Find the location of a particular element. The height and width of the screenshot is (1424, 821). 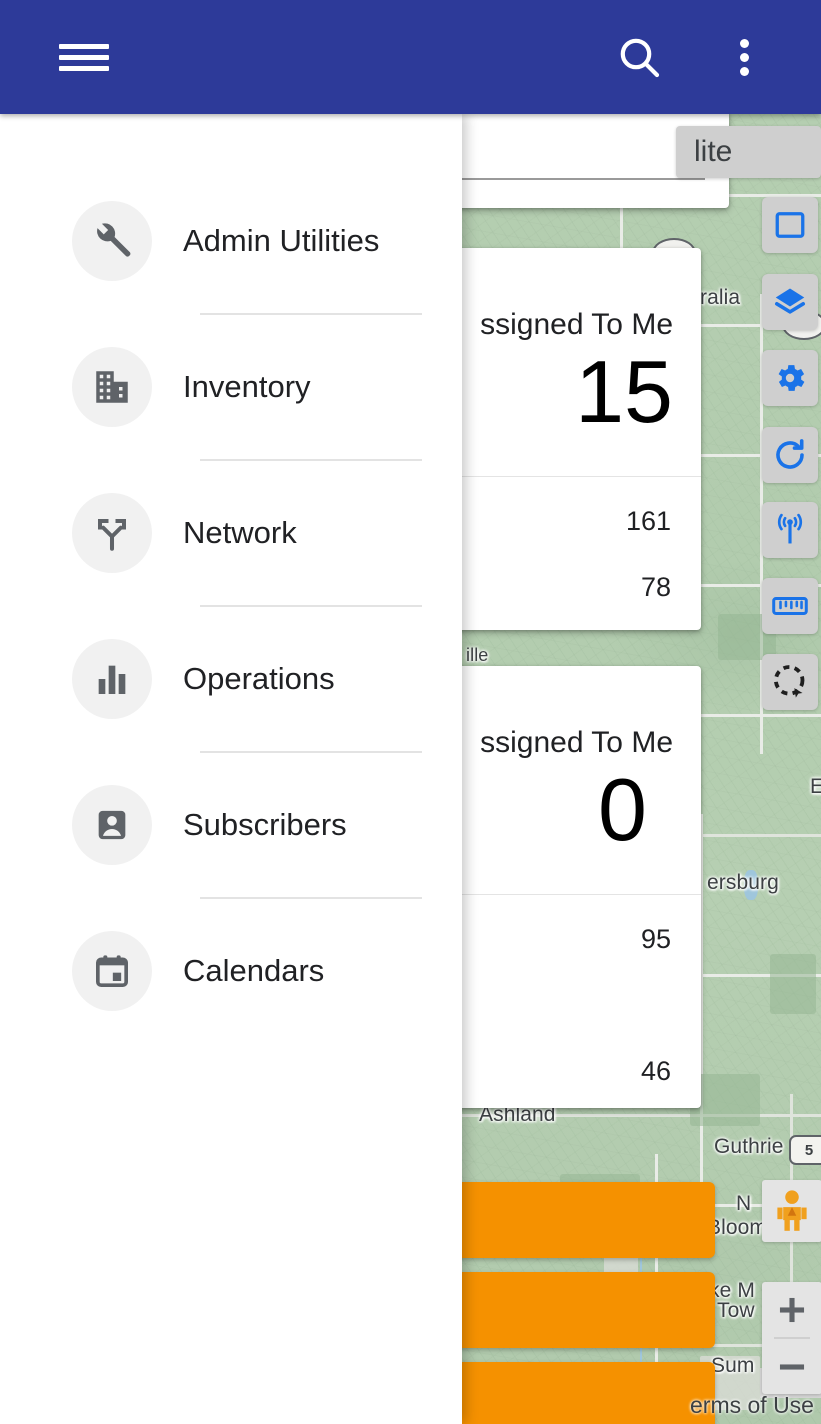

sidebar-item-label: Admin Utilities is located at coordinates (281, 240).